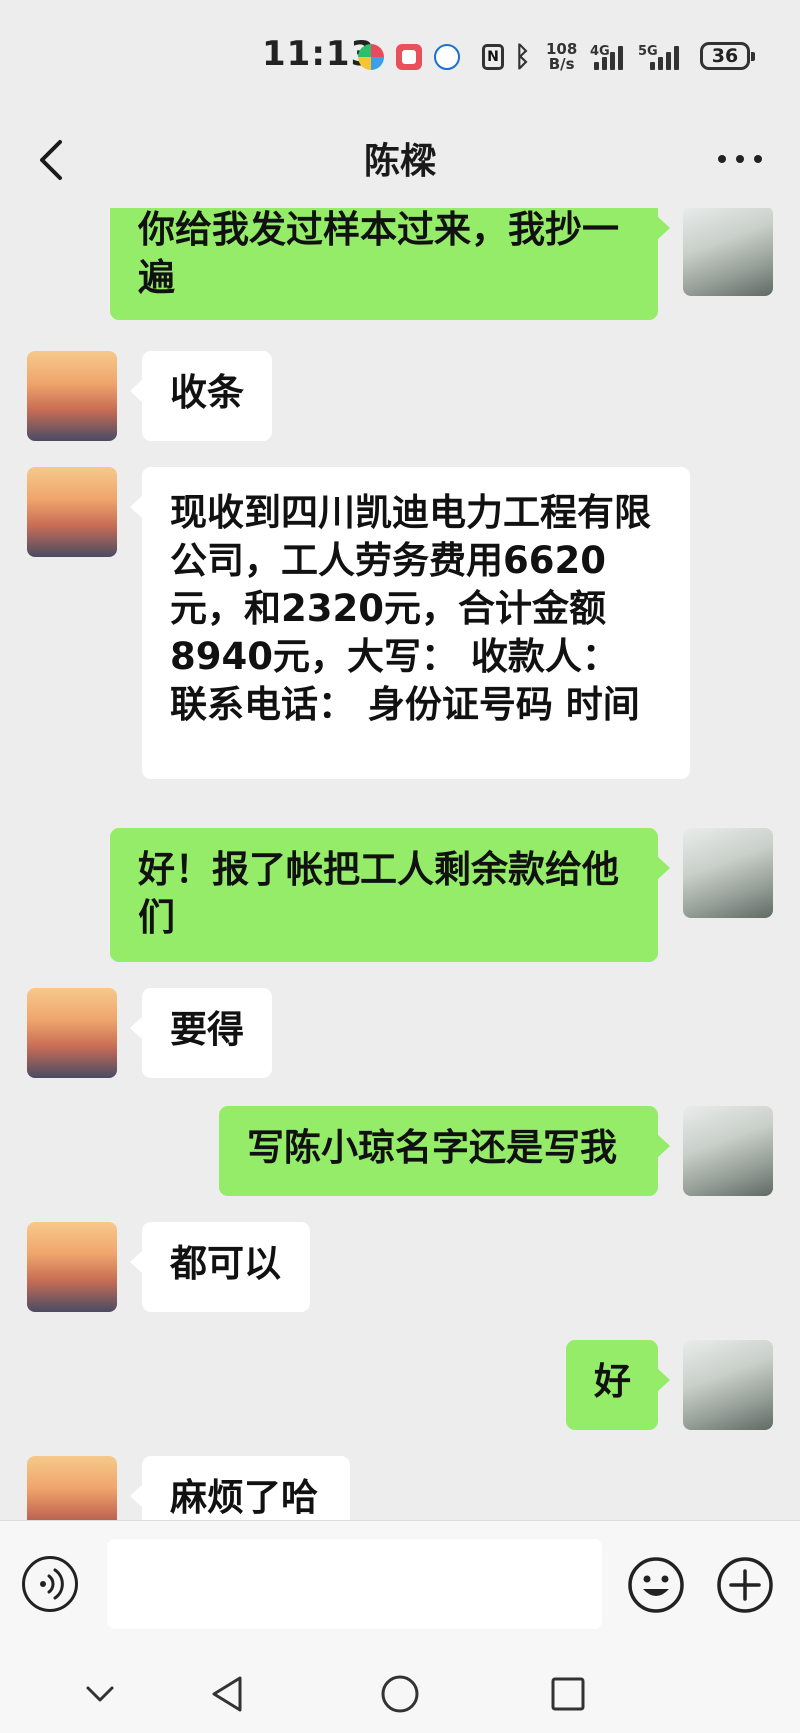  What do you see at coordinates (50, 1584) in the screenshot?
I see `voice-icon` at bounding box center [50, 1584].